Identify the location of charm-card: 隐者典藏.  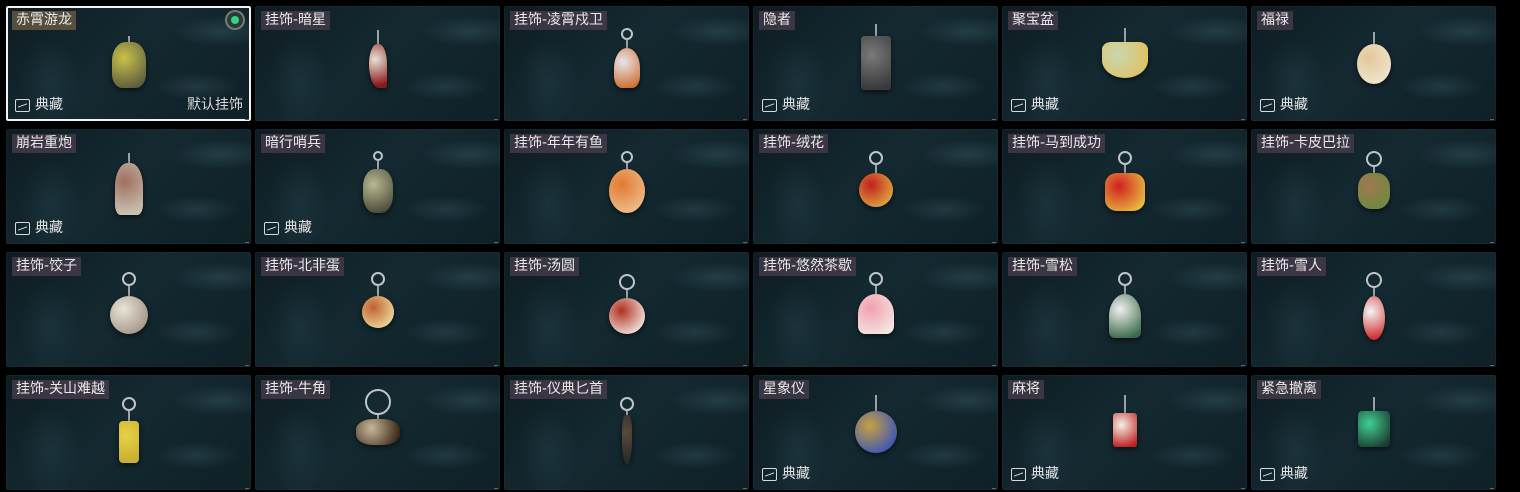
(875, 63).